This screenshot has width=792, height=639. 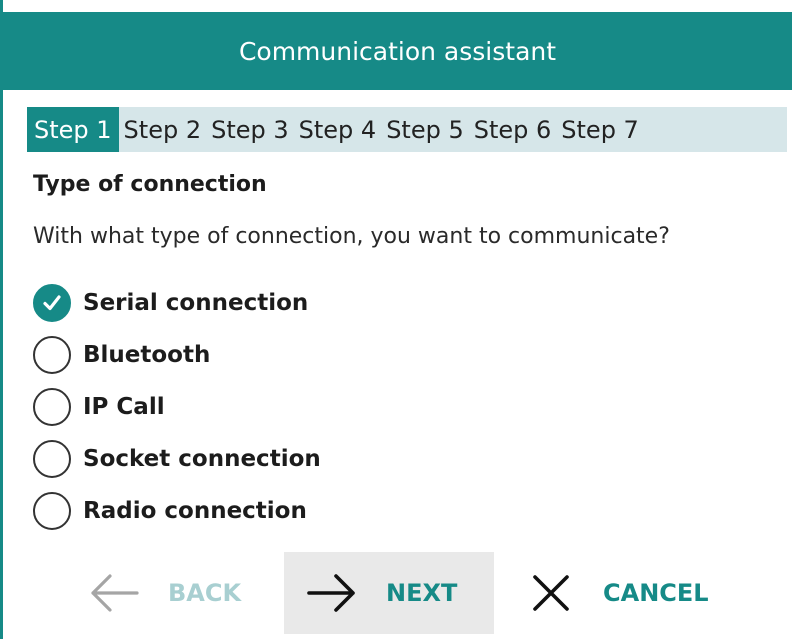 I want to click on next-button: NEXT, so click(x=389, y=593).